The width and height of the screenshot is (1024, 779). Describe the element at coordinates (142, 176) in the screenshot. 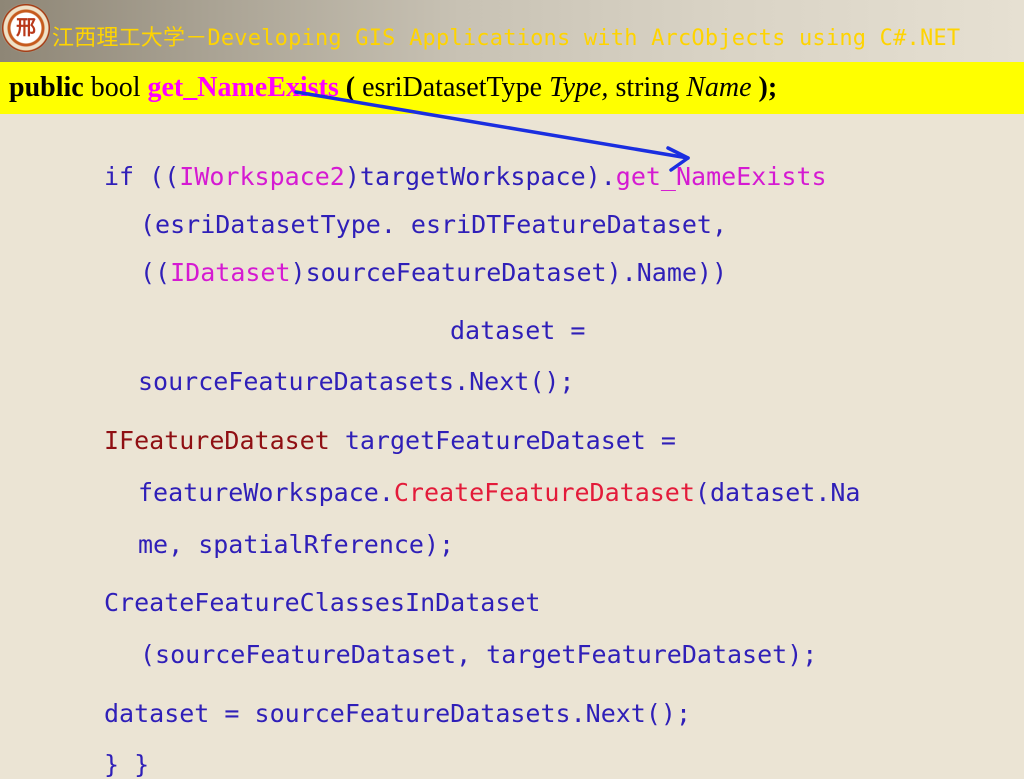

I see `code-if: if ((` at that location.